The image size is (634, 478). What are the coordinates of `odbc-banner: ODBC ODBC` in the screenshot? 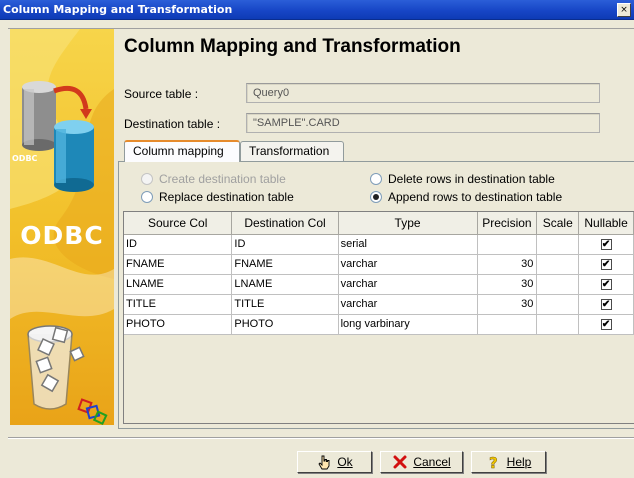 It's located at (62, 227).